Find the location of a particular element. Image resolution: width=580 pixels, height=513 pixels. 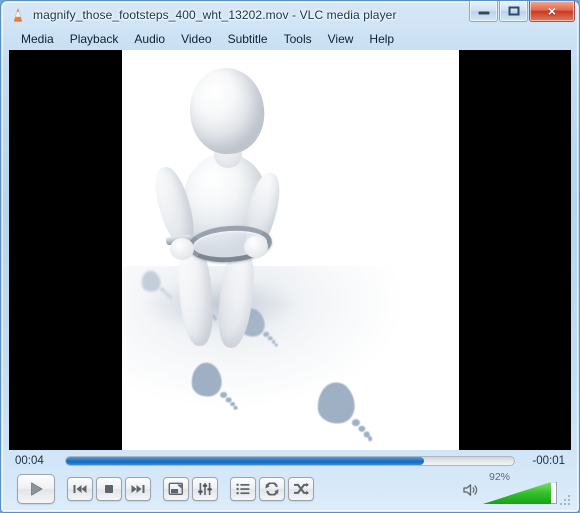

previous-button is located at coordinates (80, 489).